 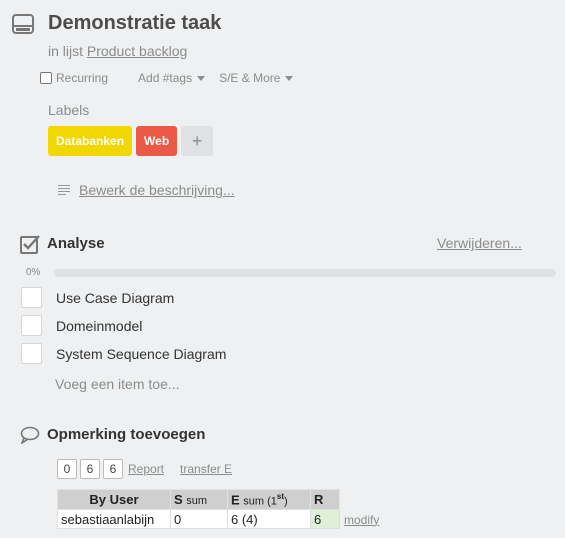 I want to click on checklist-item: System Sequence Diagram, so click(x=123, y=353).